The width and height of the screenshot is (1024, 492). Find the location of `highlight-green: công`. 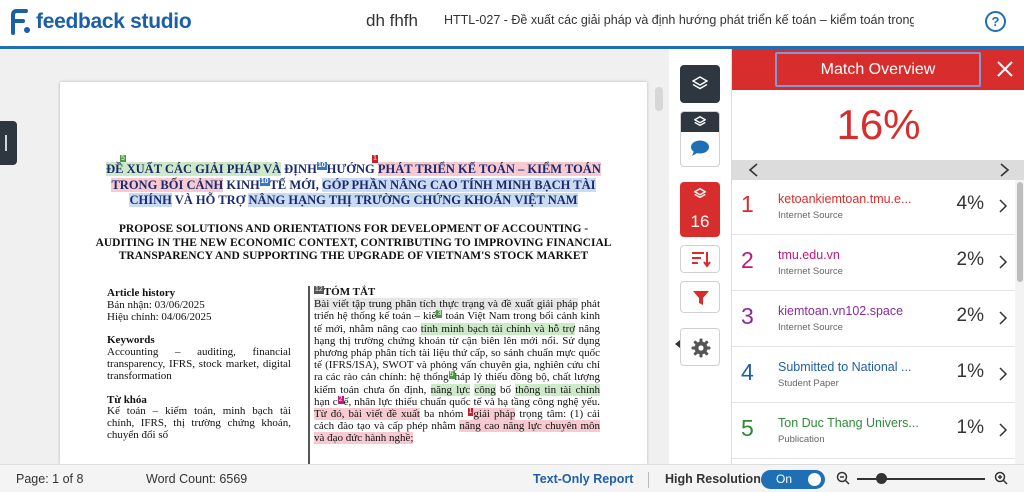

highlight-green: công is located at coordinates (485, 389).